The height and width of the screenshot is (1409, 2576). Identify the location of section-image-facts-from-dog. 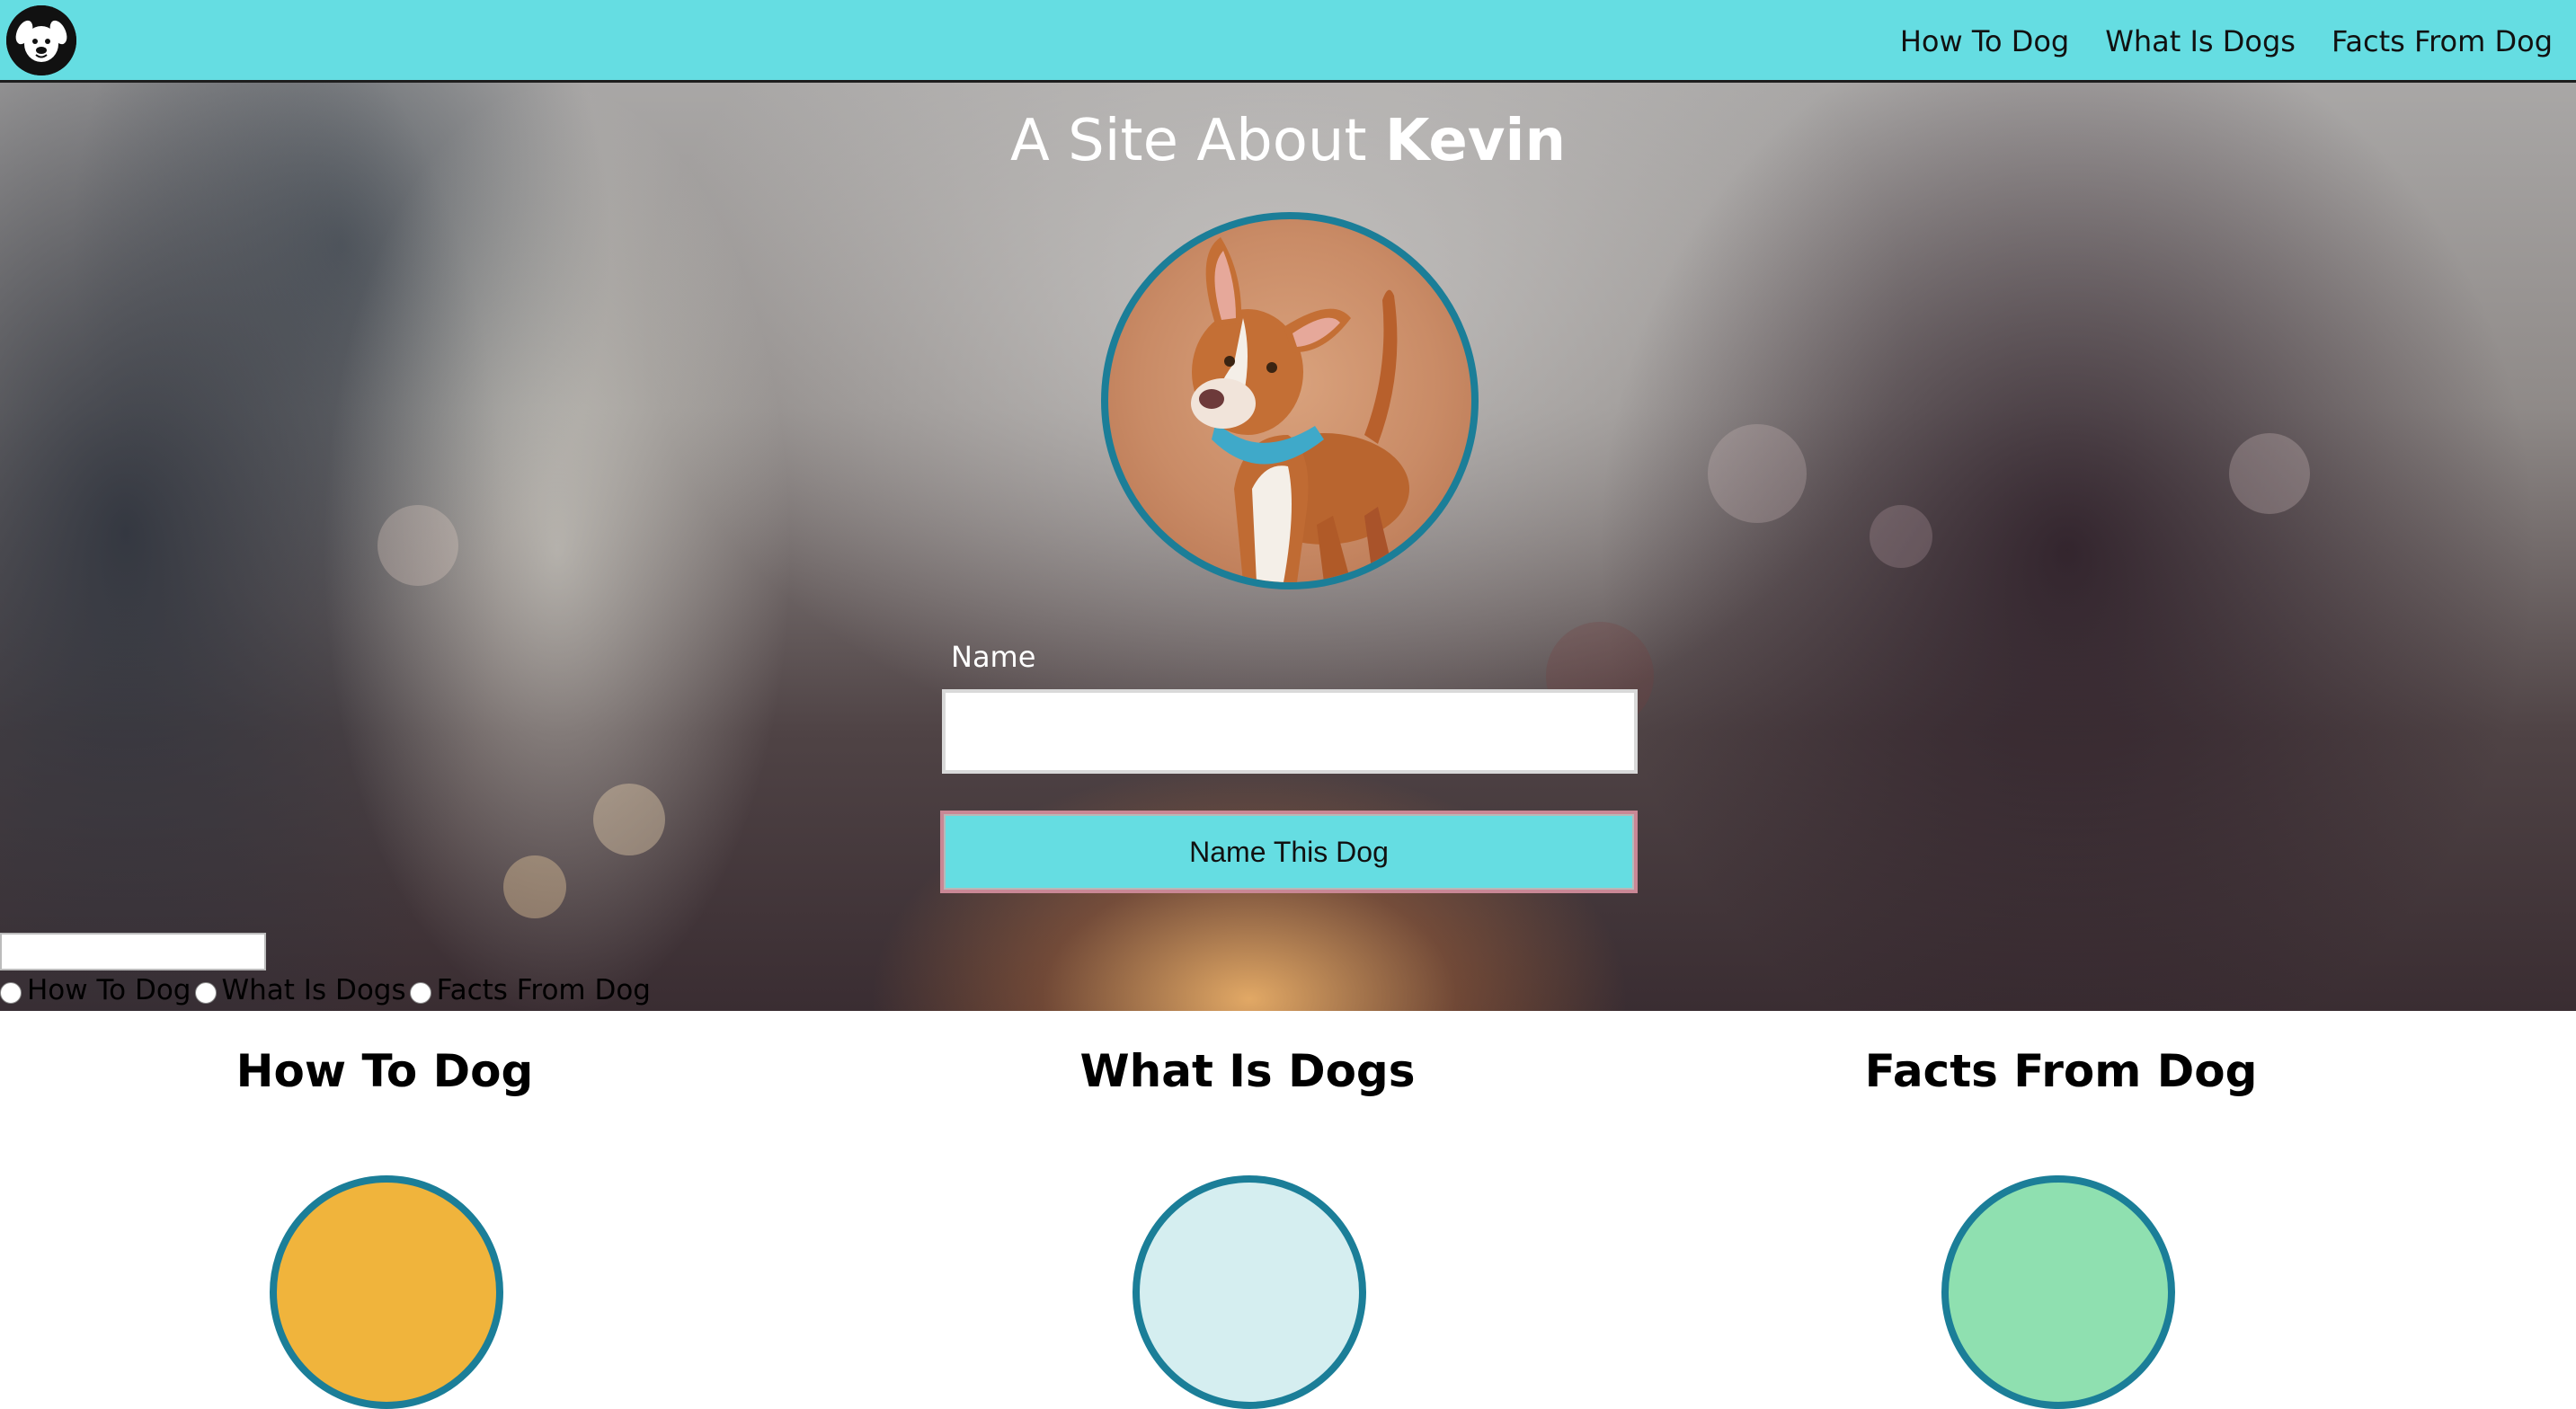
(2058, 1292).